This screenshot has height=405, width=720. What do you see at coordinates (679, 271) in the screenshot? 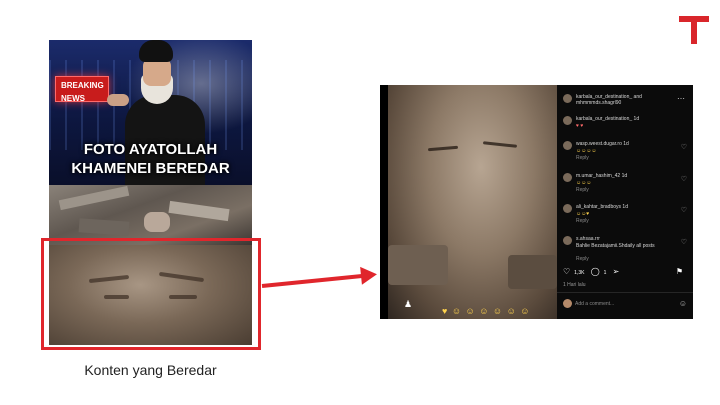
I see `bookmark-icon: ⚑` at bounding box center [679, 271].